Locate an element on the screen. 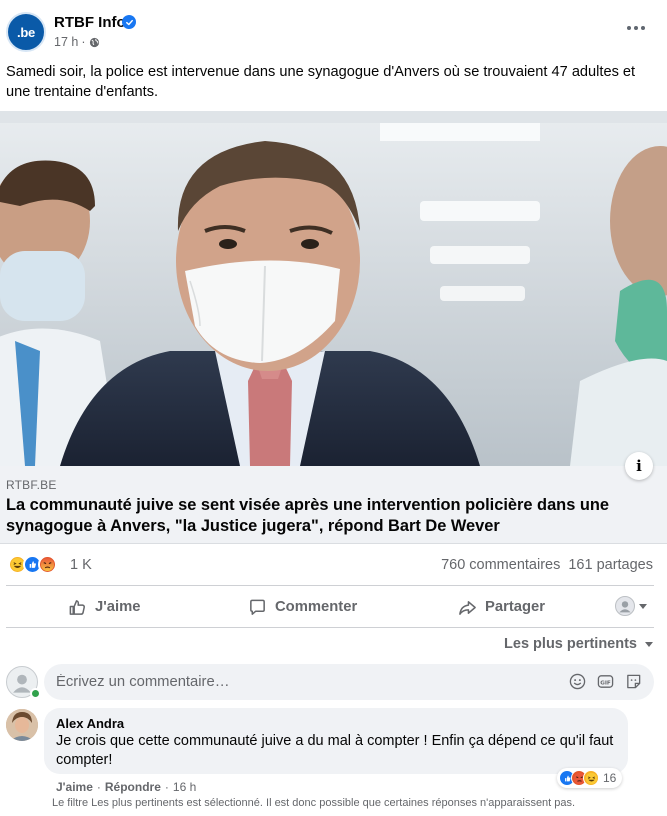 The image size is (667, 816). post-actions: J'aime Commenter Partager is located at coordinates (333, 607).